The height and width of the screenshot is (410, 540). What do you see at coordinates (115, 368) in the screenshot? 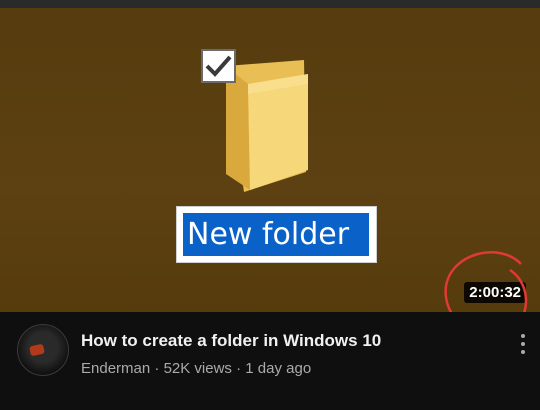
I see `channel-name: Enderman` at bounding box center [115, 368].